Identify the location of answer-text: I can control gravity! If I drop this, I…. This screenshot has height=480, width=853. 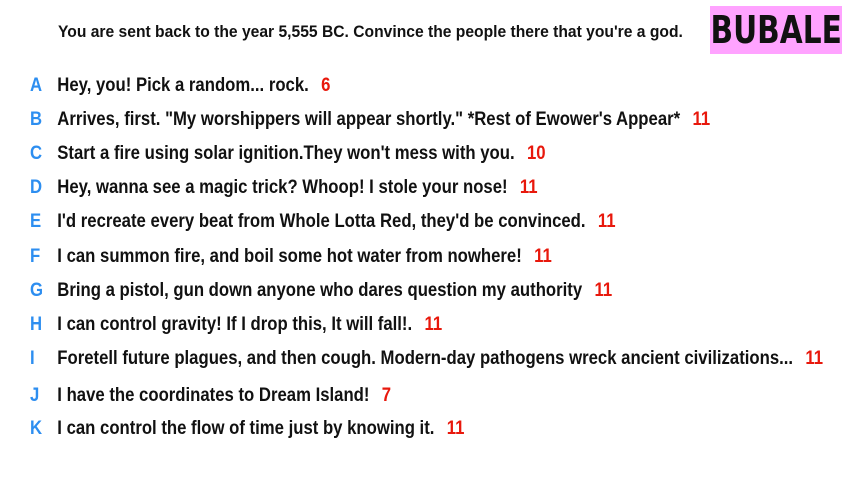
(235, 324).